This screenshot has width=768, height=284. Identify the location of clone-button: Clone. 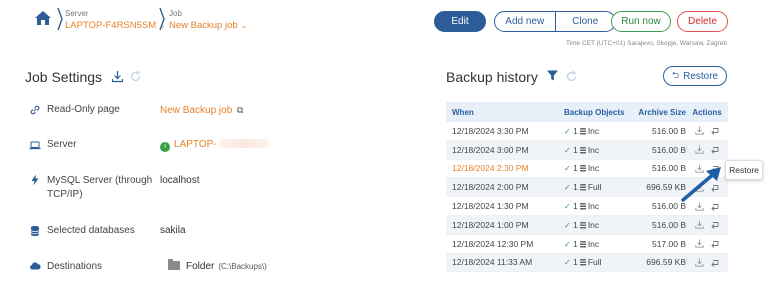
(586, 21).